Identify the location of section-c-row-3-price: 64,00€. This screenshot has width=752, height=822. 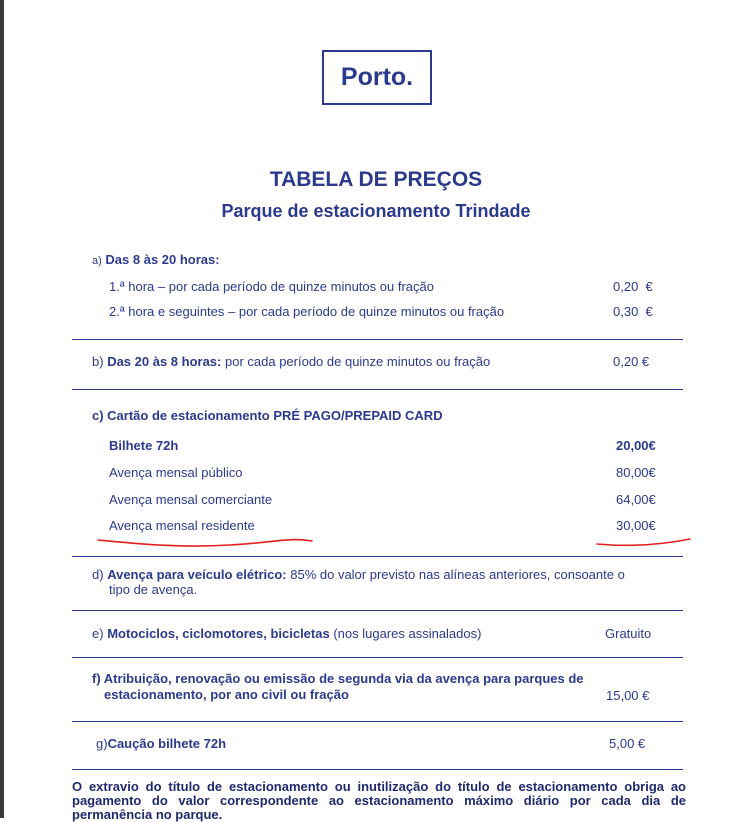
(636, 499).